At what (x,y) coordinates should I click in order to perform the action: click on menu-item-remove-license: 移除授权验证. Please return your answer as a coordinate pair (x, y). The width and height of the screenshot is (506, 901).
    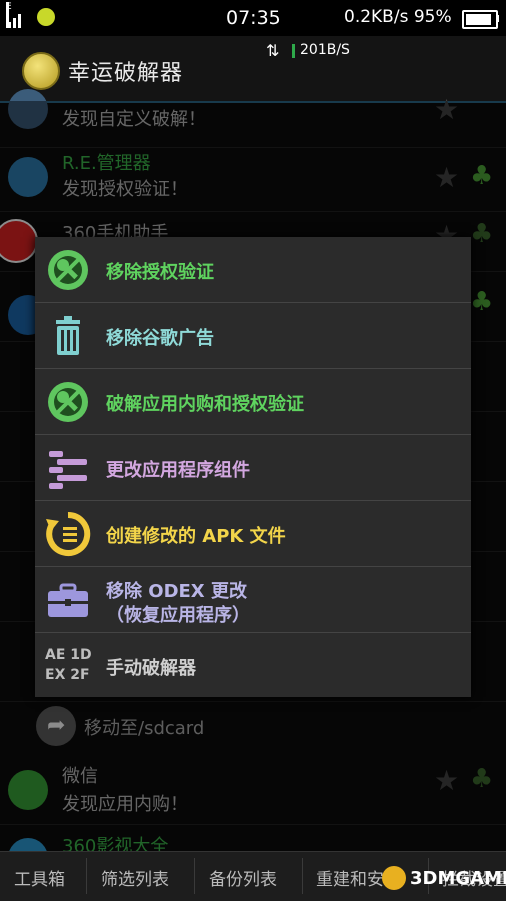
    Looking at the image, I should click on (253, 270).